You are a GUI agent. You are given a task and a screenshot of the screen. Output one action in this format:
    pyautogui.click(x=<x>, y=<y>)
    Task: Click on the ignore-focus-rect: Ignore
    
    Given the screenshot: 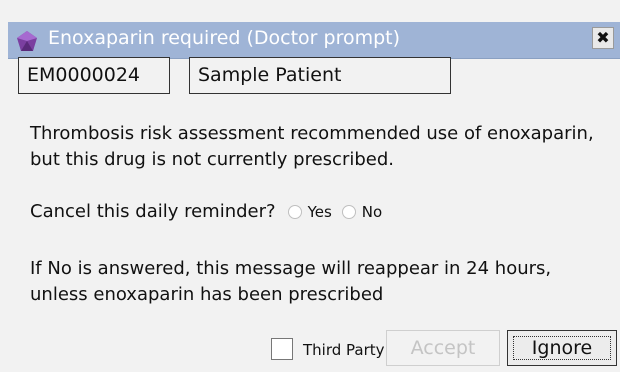 What is the action you would take?
    pyautogui.click(x=562, y=348)
    